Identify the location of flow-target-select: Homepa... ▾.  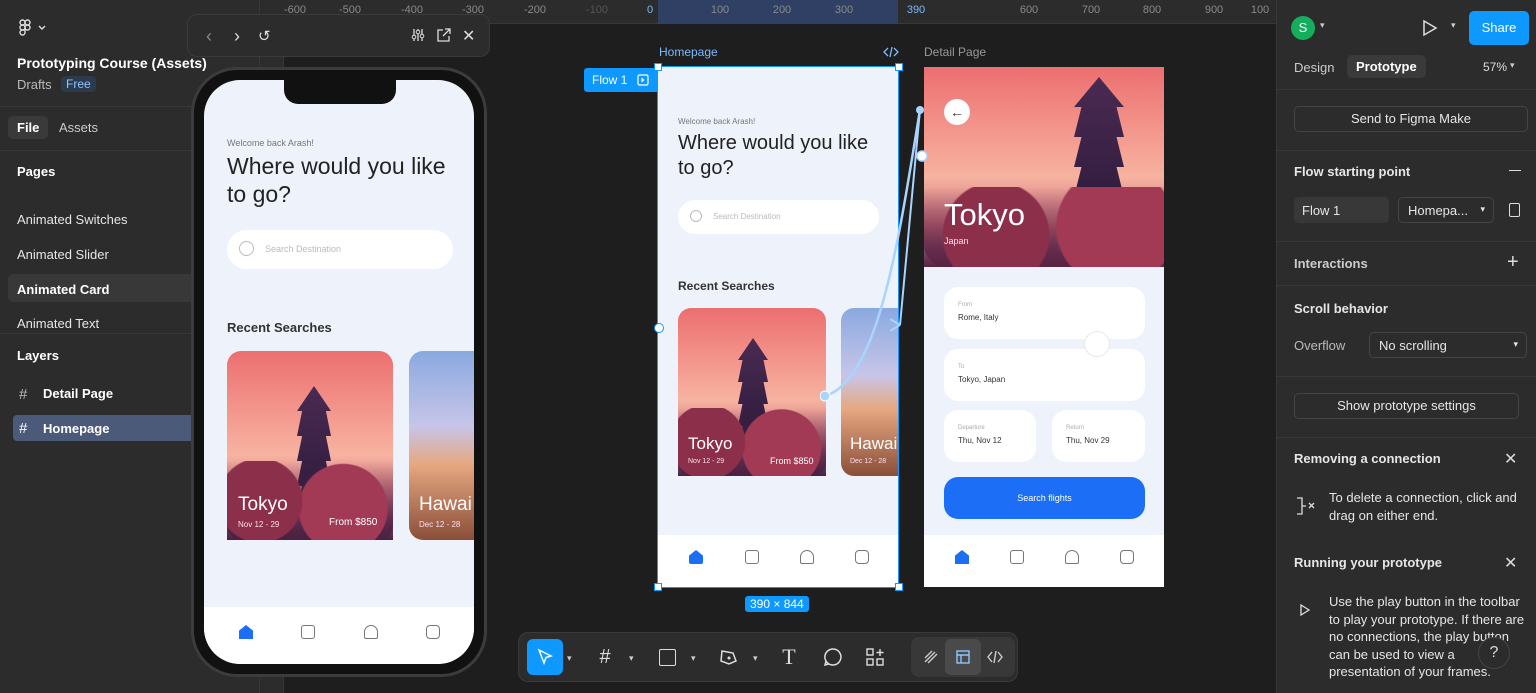
(1446, 210).